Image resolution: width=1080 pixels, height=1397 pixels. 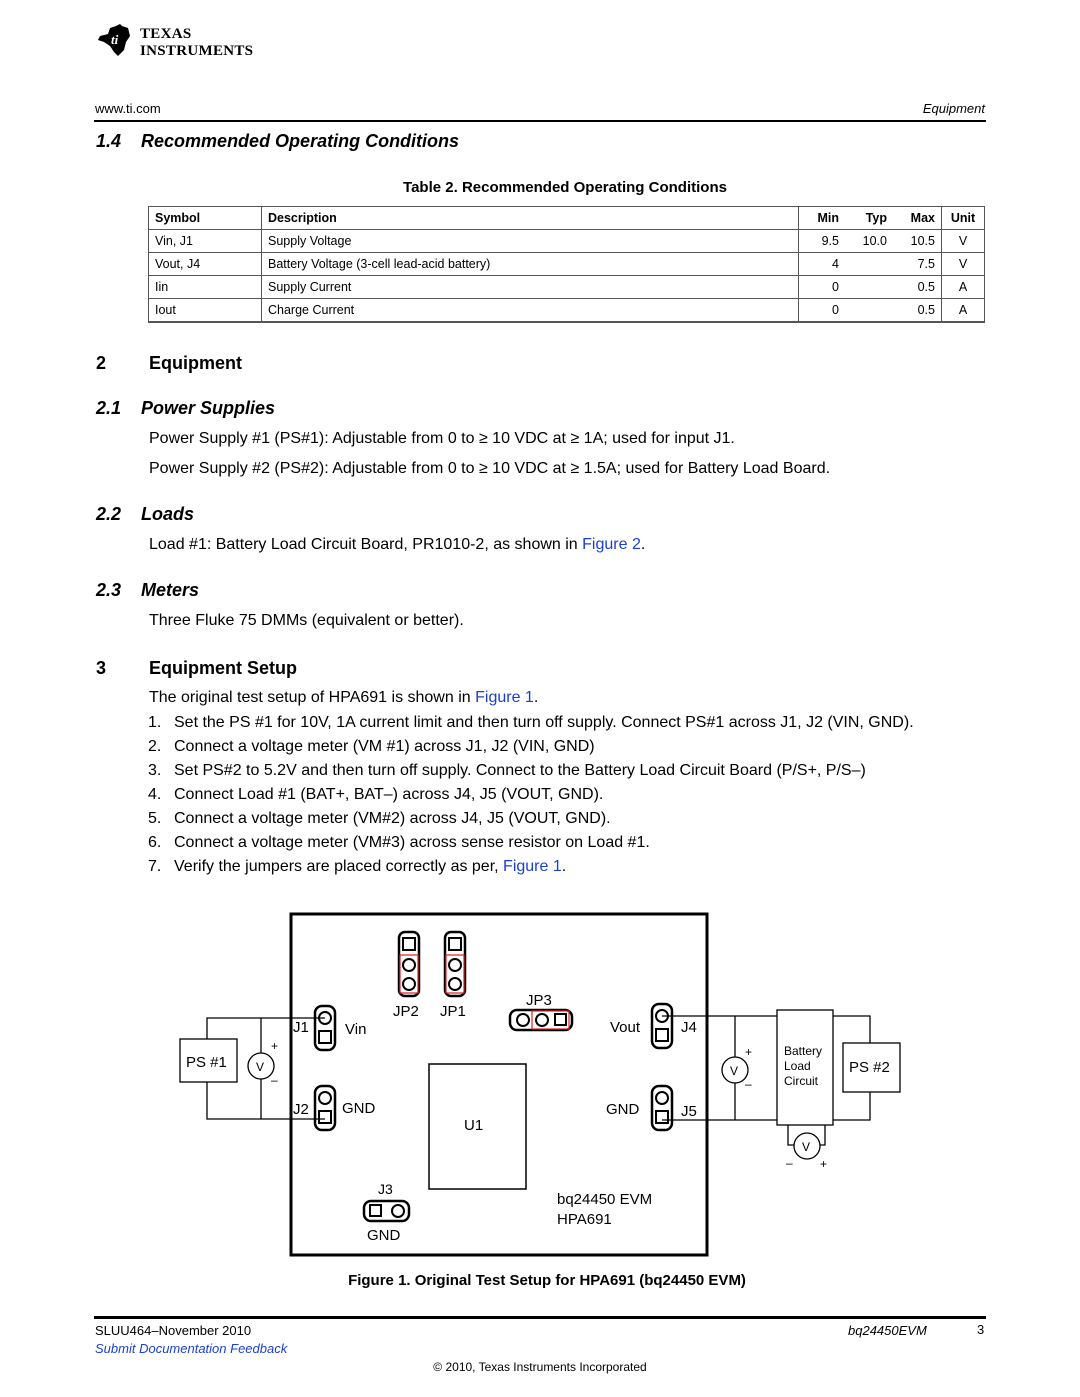 I want to click on step-number: 2., so click(x=155, y=746).